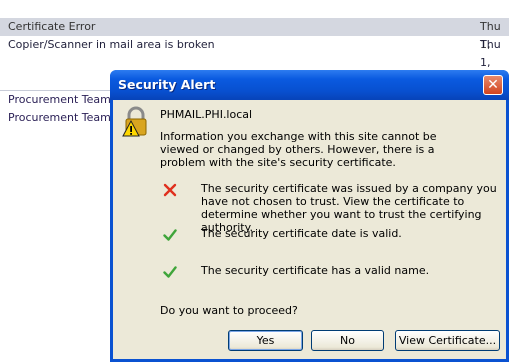 Image resolution: width=509 pixels, height=362 pixels. I want to click on yes-button: Yes, so click(265, 340).